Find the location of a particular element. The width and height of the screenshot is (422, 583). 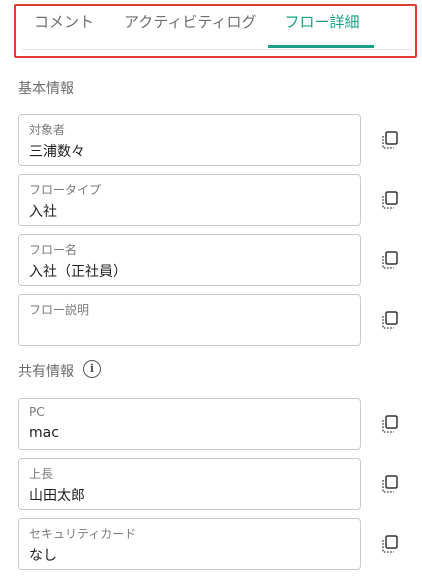

field-label: セキュリティカード is located at coordinates (83, 534).